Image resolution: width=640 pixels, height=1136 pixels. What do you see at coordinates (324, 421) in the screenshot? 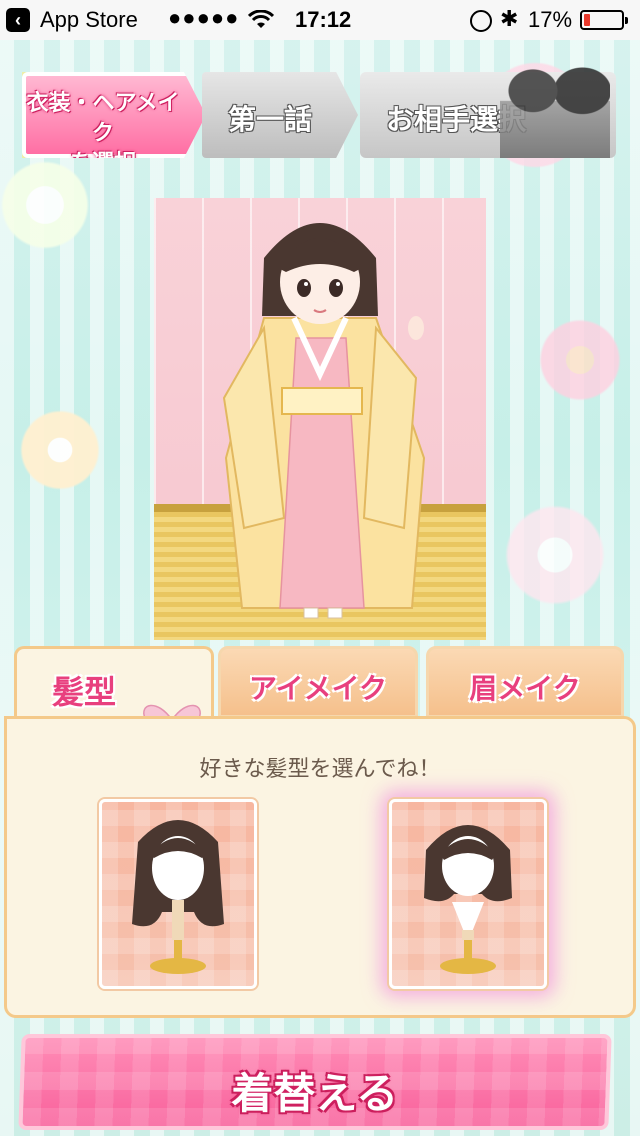
I see `character-avatar` at bounding box center [324, 421].